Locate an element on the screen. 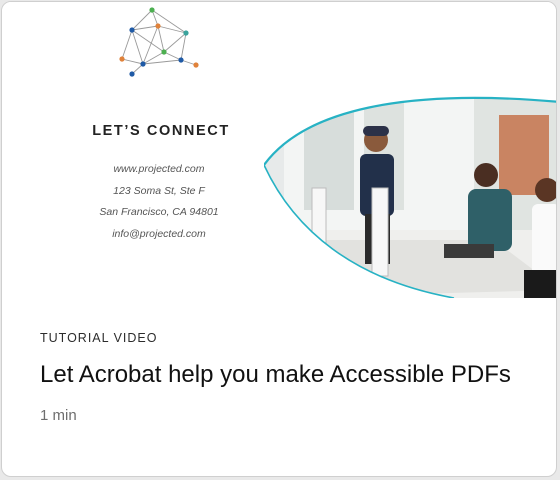 The image size is (560, 480). contact-website: www.projected.com is located at coordinates (159, 169).